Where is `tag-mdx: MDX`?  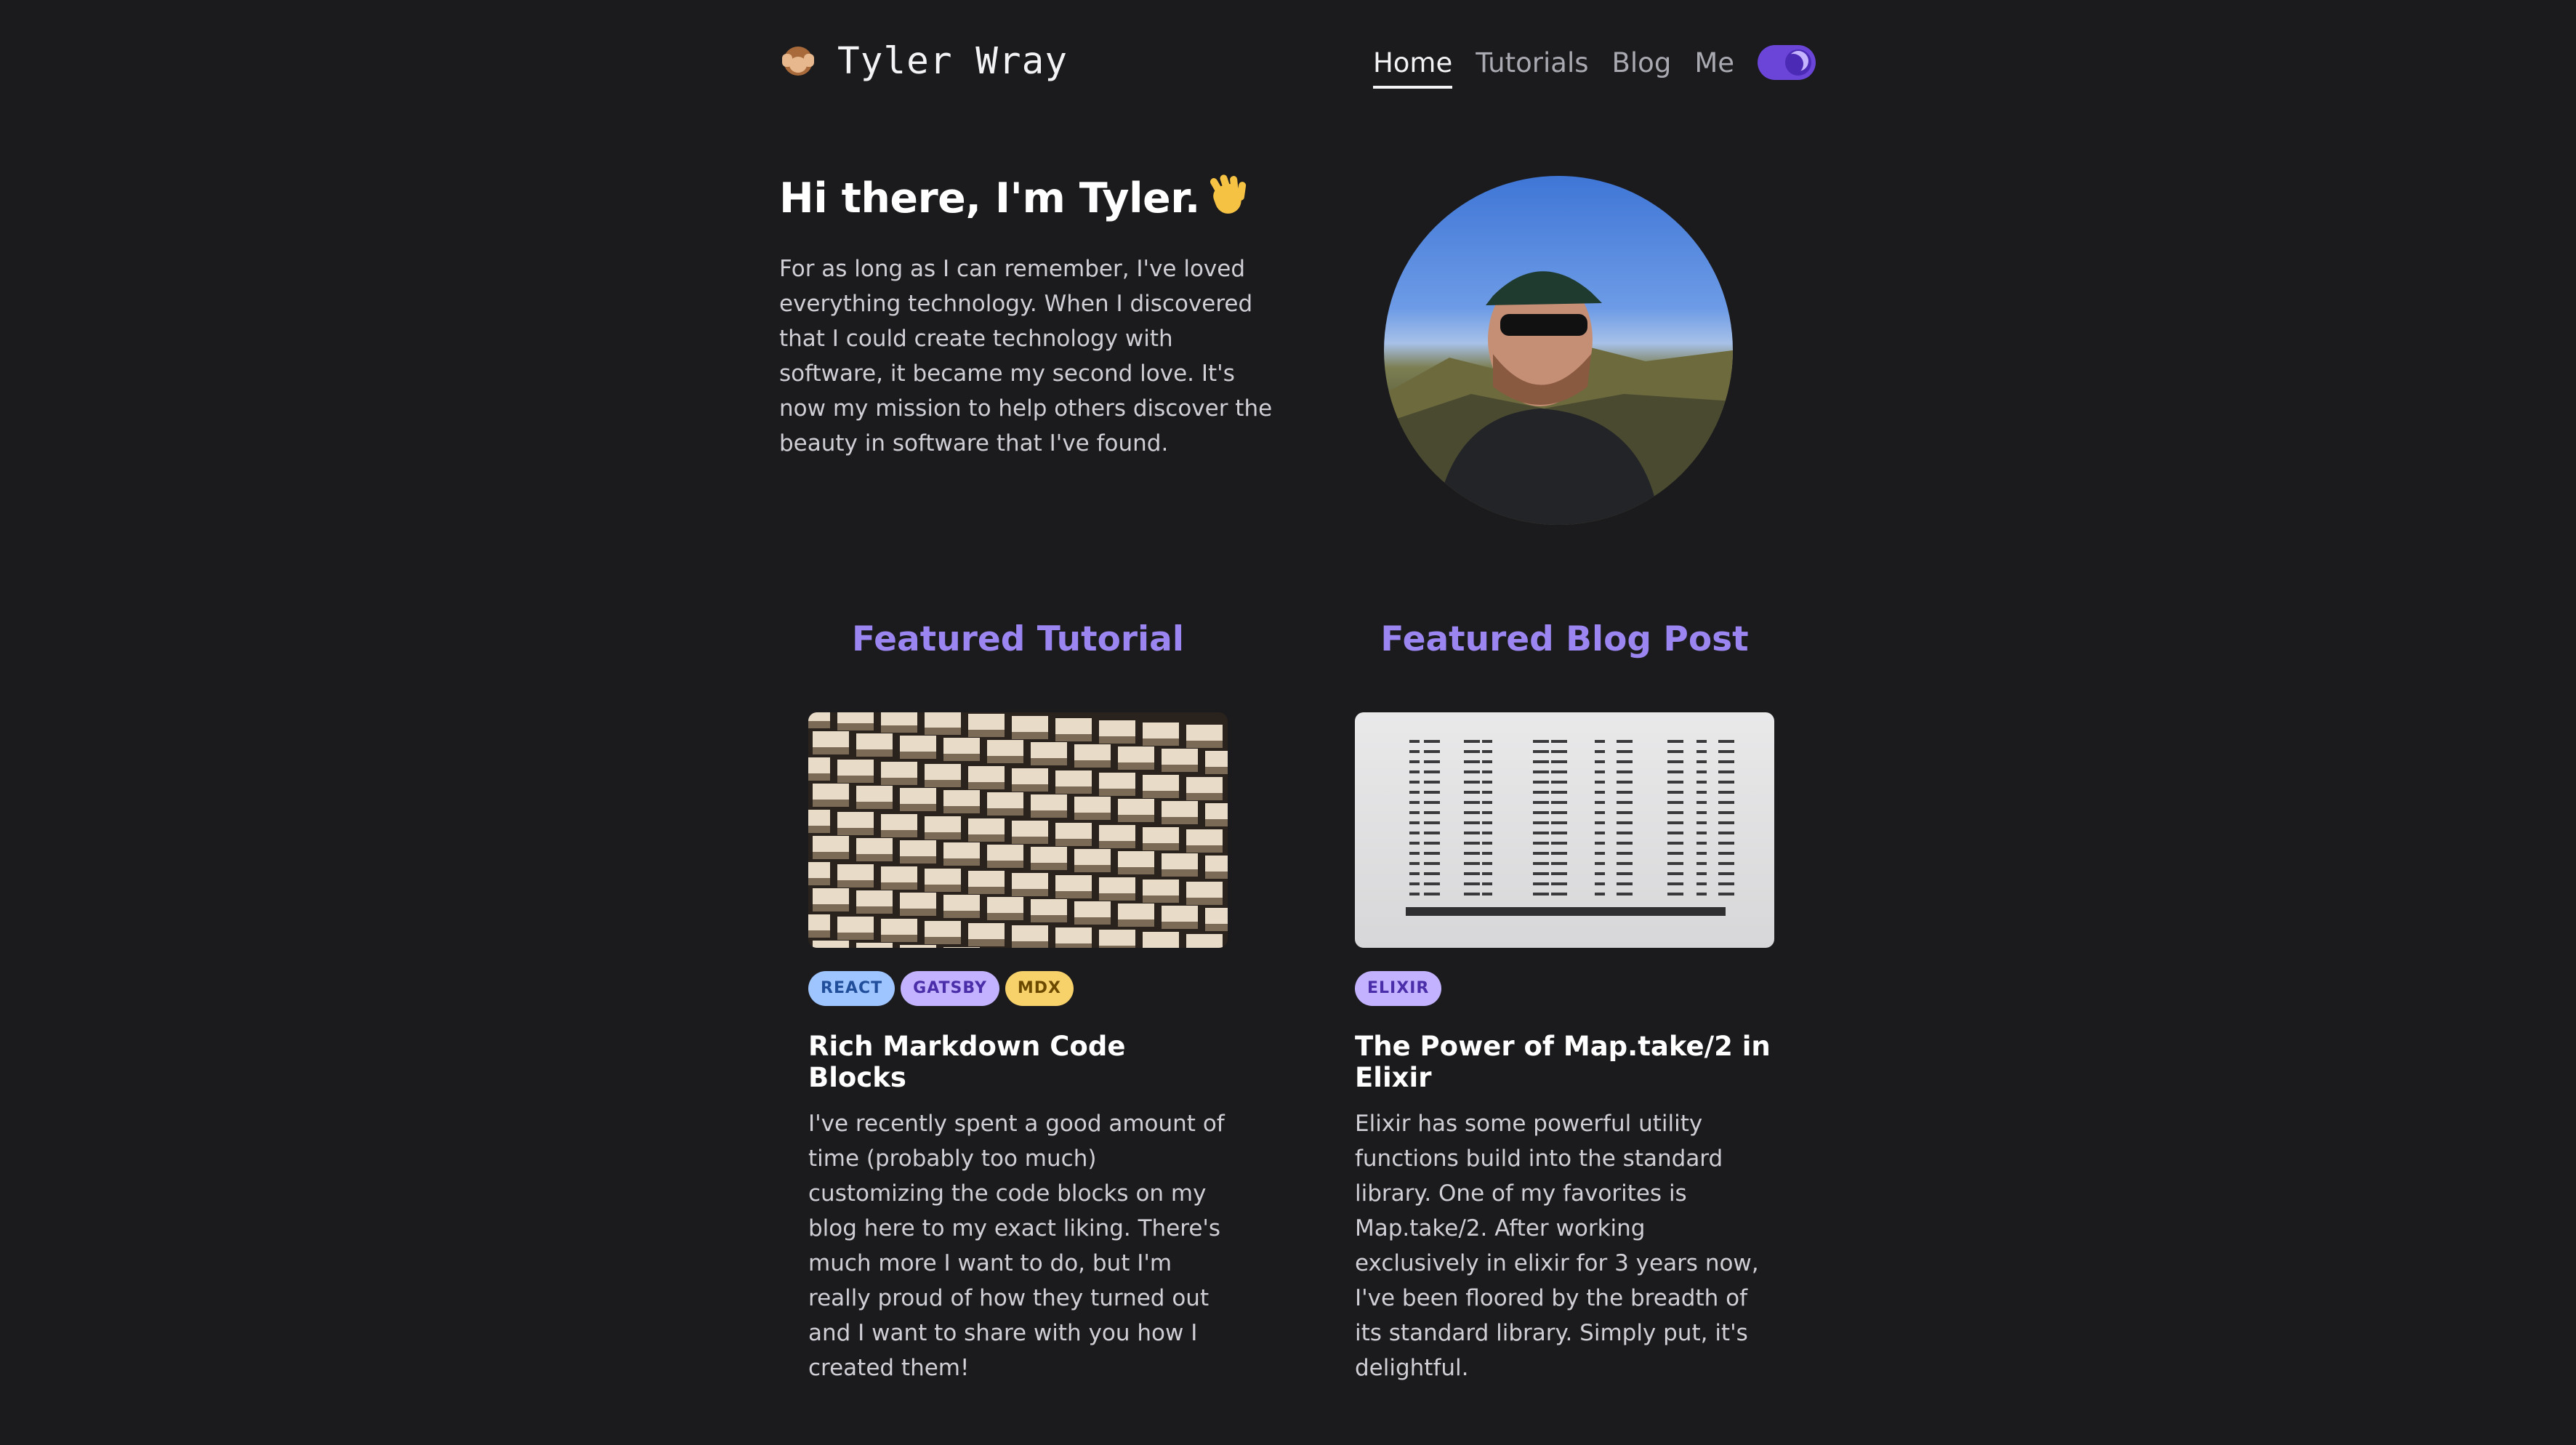
tag-mdx: MDX is located at coordinates (1039, 988).